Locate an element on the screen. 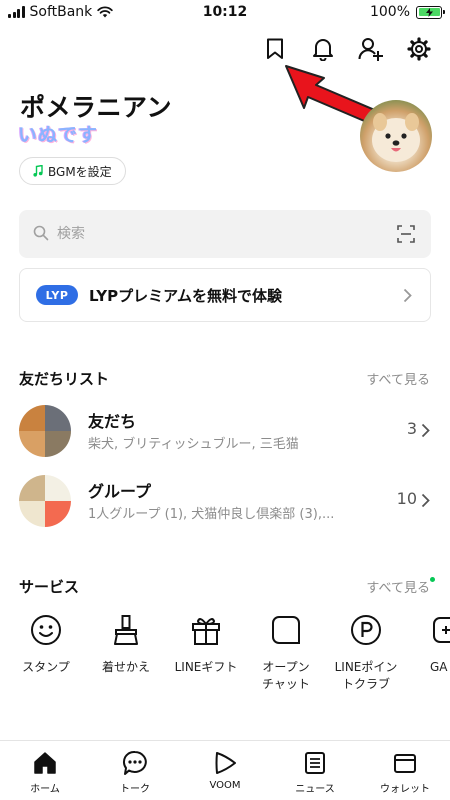 The image size is (450, 800). friends-see-all-link: すべて見る is located at coordinates (398, 378).